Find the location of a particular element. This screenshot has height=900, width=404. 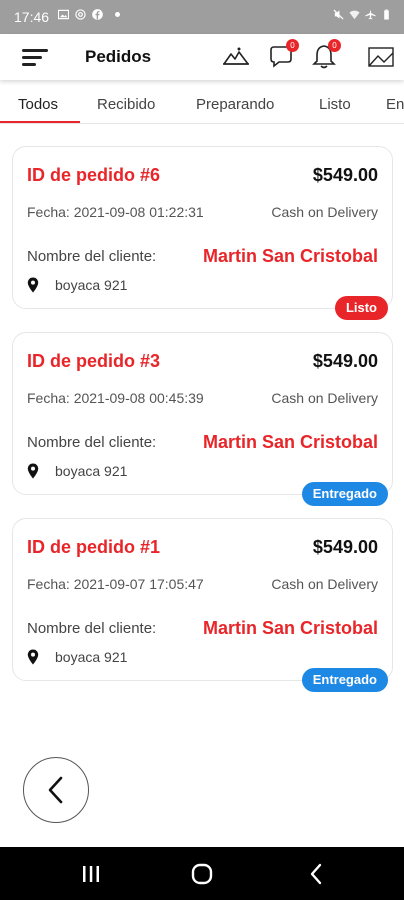

status-left-icons is located at coordinates (89, 14).